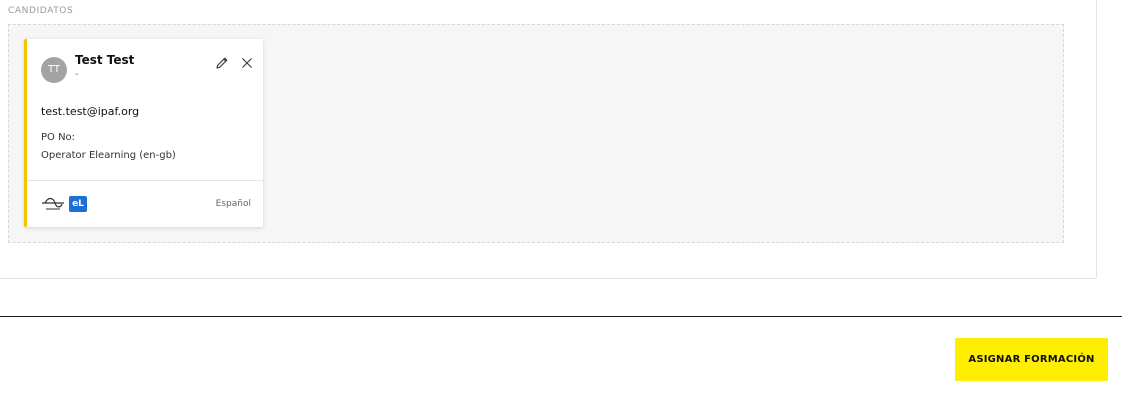  What do you see at coordinates (54, 70) in the screenshot?
I see `avatar: TT` at bounding box center [54, 70].